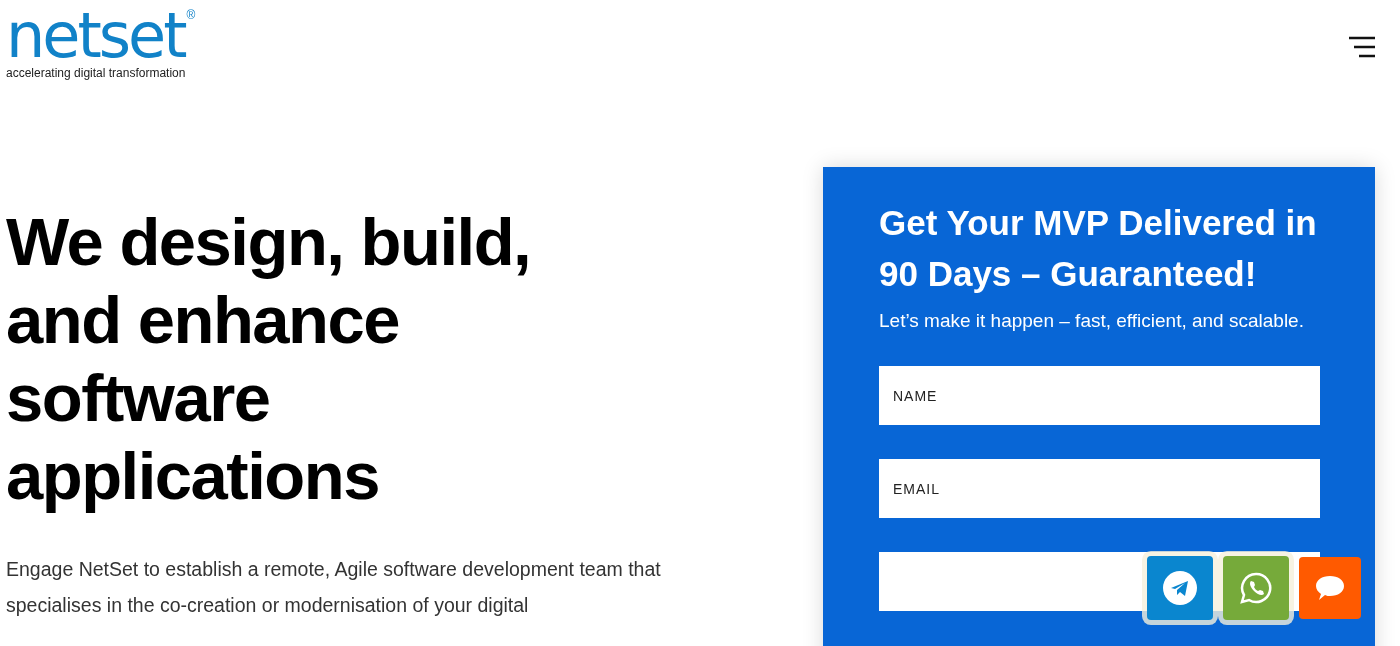 The image size is (1400, 646). I want to click on input-field: EMAIL, so click(1099, 488).